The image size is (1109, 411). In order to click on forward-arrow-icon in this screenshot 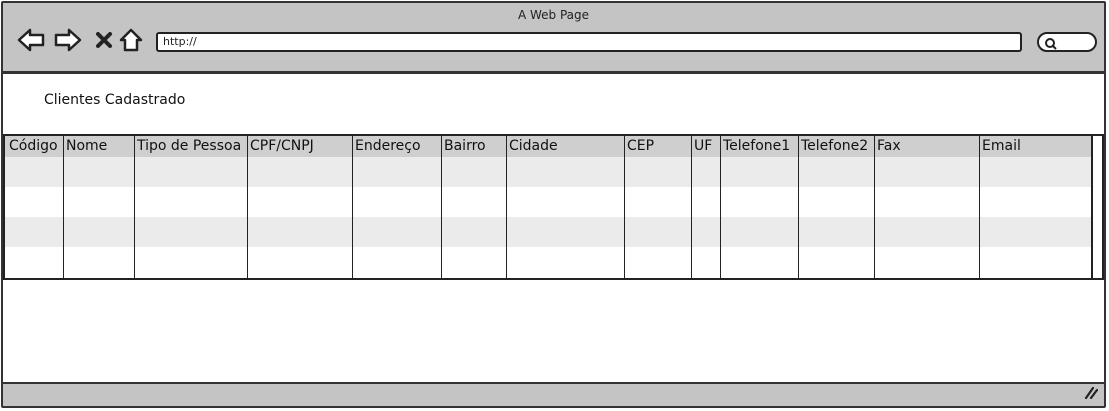, I will do `click(68, 40)`.